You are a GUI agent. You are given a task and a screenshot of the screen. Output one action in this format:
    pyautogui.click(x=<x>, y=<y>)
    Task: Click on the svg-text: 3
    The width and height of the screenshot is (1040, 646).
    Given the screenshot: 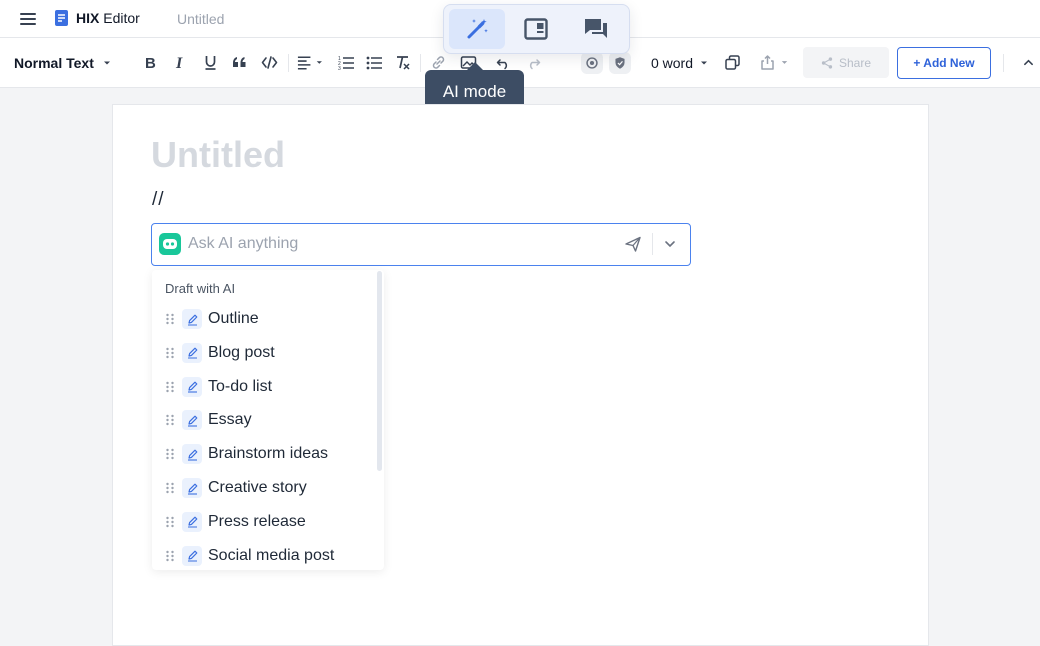 What is the action you would take?
    pyautogui.click(x=339, y=68)
    